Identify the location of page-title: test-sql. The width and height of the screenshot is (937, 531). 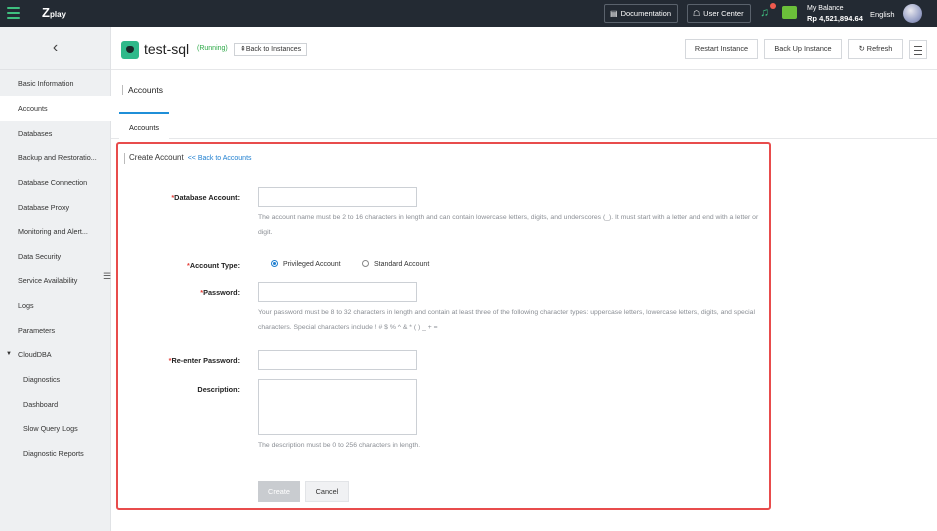
(167, 49).